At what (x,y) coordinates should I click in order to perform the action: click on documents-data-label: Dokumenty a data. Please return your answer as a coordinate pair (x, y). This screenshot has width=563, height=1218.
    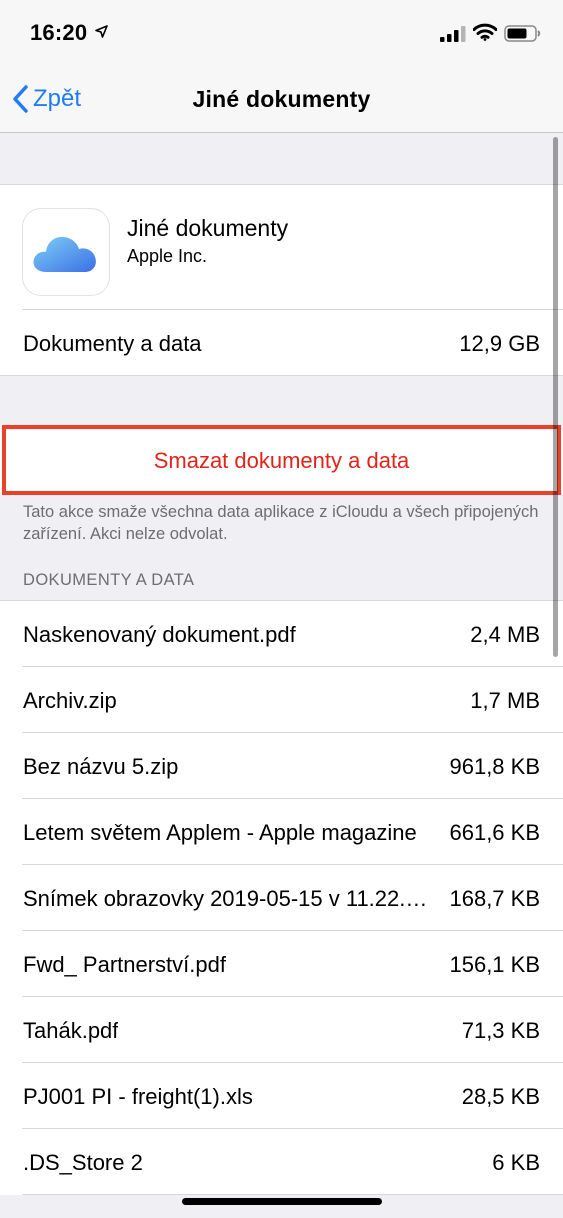
    Looking at the image, I should click on (112, 343).